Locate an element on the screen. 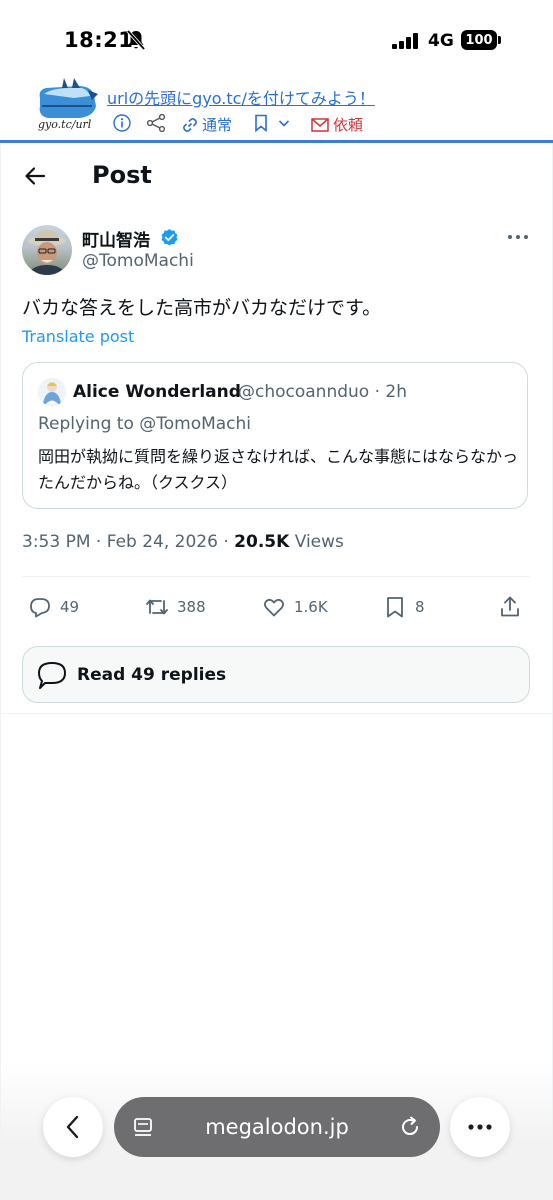  quote-author-name: Alice Wonderland is located at coordinates (157, 392).